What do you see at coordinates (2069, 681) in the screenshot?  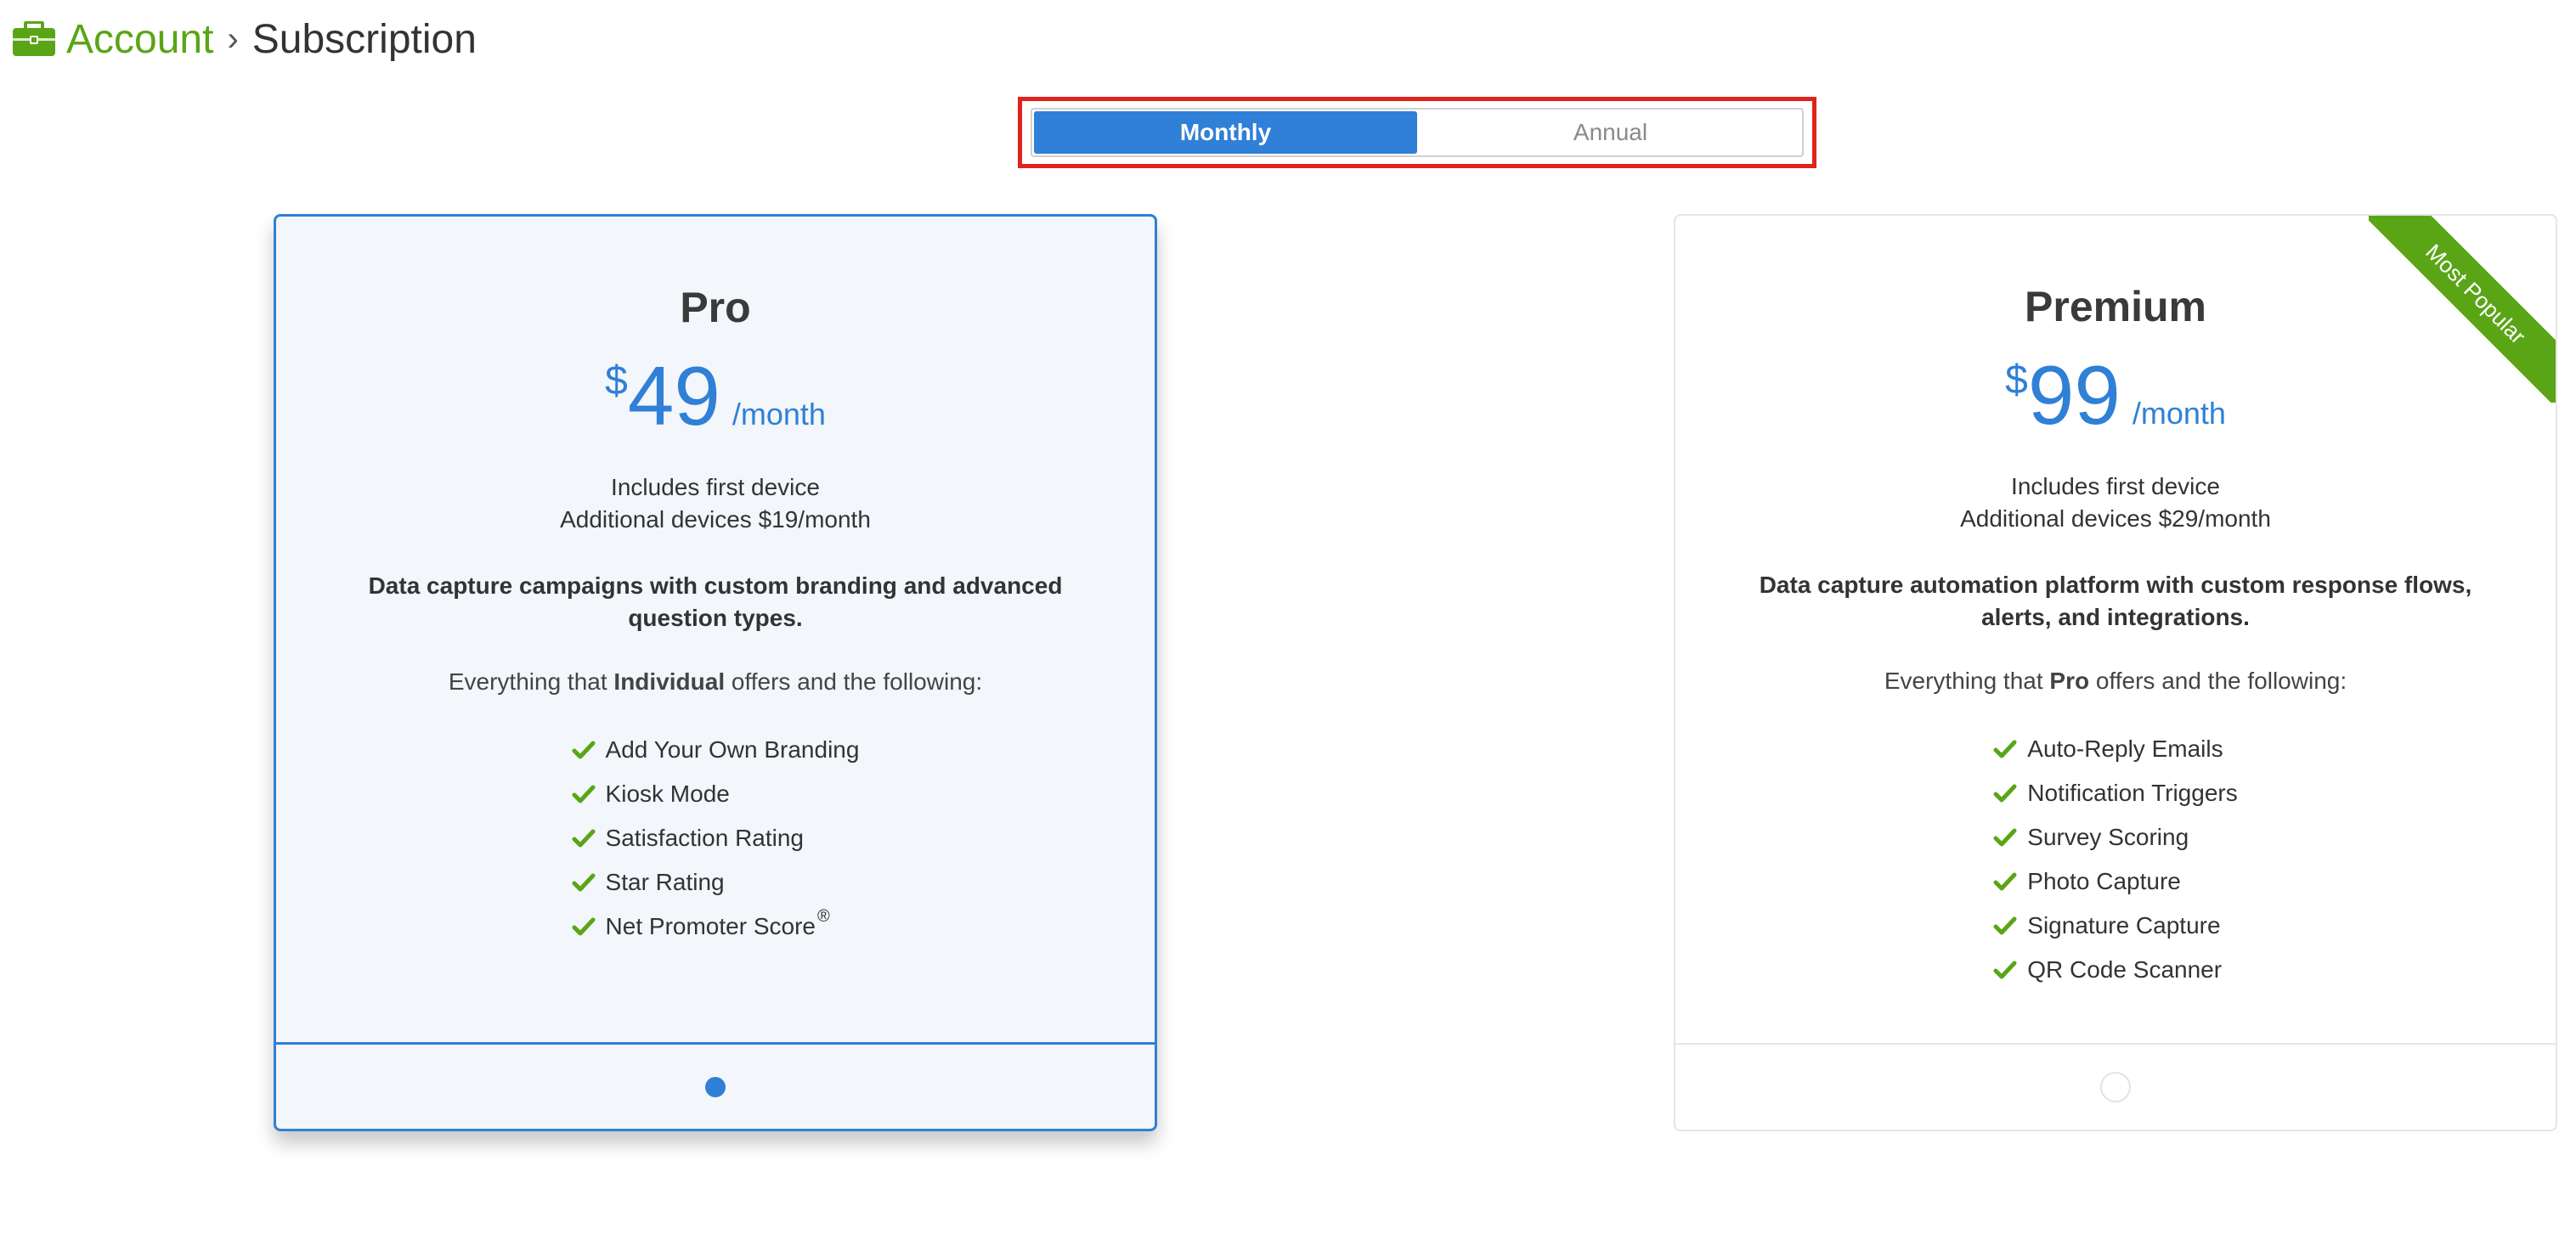 I see `includes-plan-name: Pro` at bounding box center [2069, 681].